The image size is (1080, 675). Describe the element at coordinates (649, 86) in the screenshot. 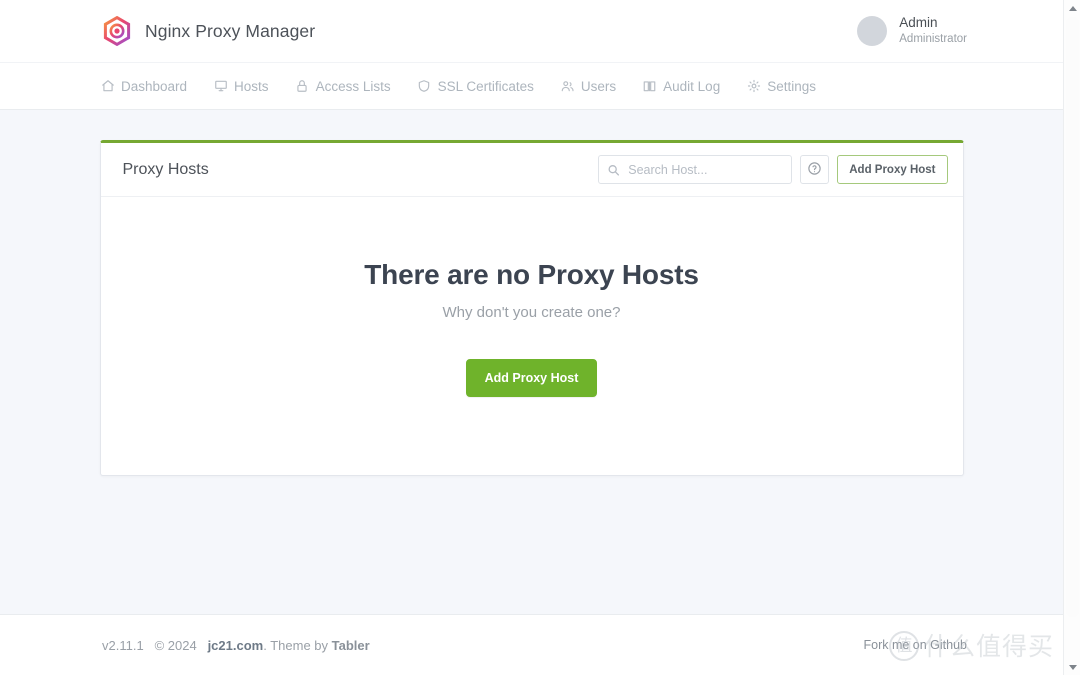

I see `book-icon` at that location.